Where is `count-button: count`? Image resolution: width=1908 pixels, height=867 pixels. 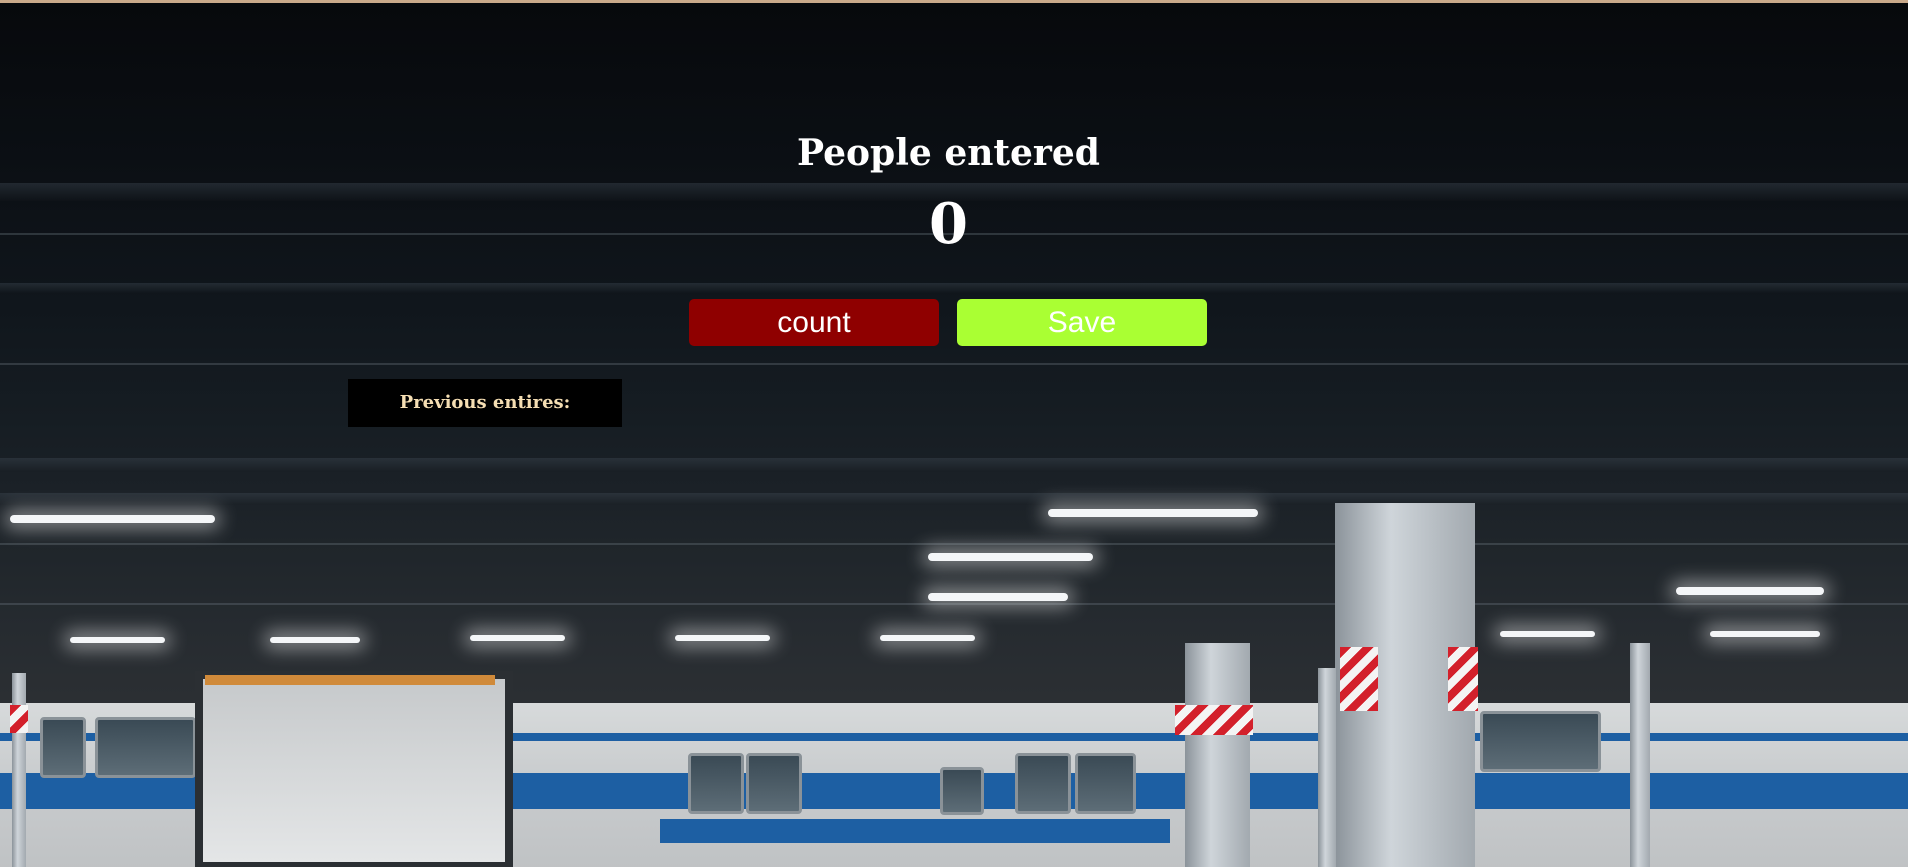 count-button: count is located at coordinates (814, 322).